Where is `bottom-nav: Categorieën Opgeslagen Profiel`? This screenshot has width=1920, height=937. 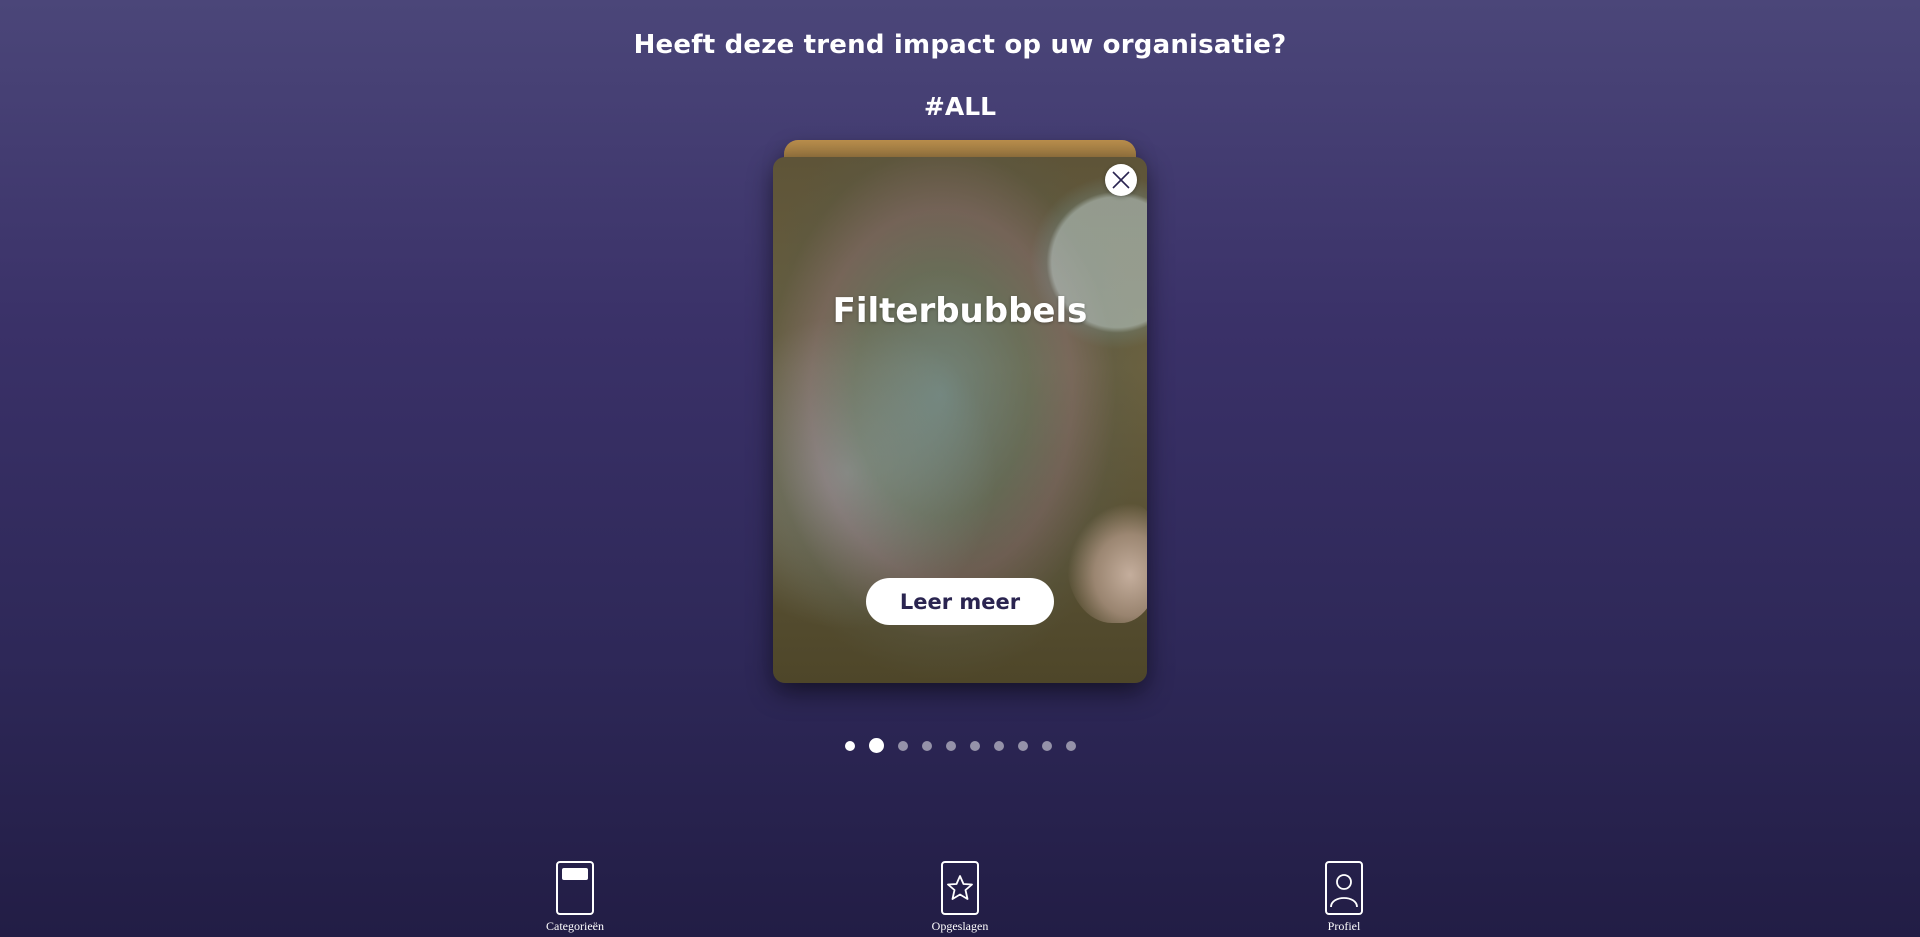 bottom-nav: Categorieën Opgeslagen Profiel is located at coordinates (960, 899).